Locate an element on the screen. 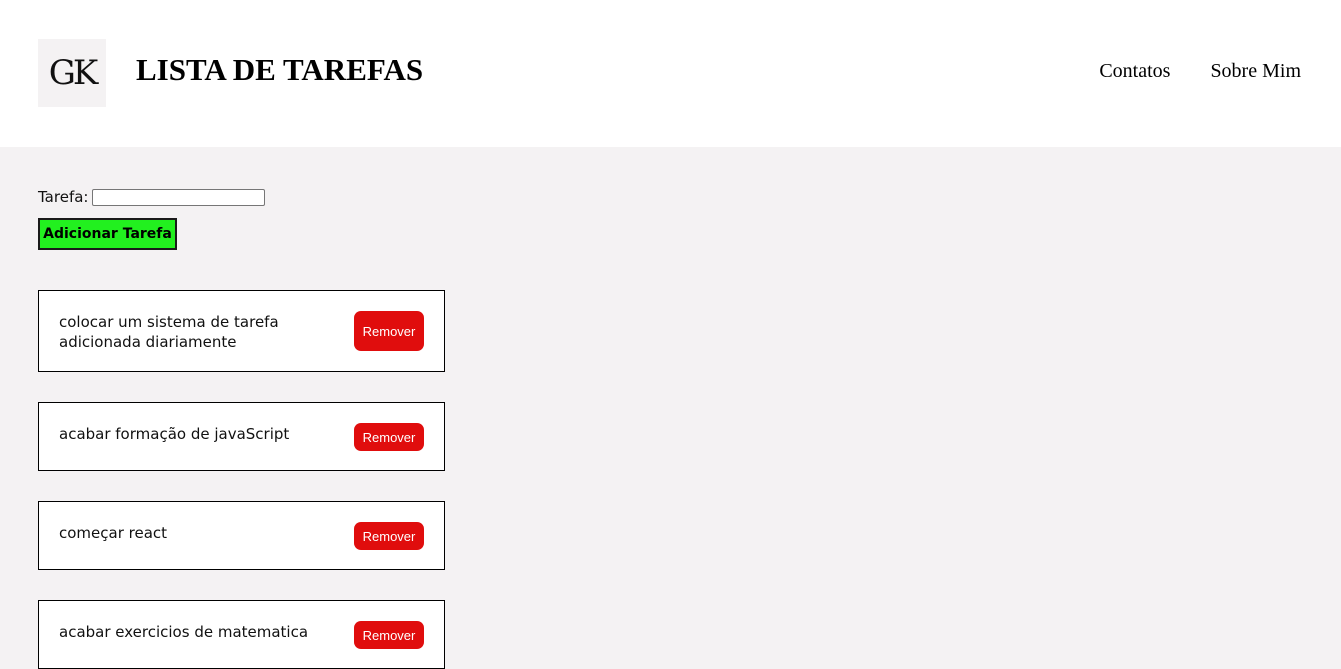 The height and width of the screenshot is (669, 1341). task-text: começar react is located at coordinates (113, 533).